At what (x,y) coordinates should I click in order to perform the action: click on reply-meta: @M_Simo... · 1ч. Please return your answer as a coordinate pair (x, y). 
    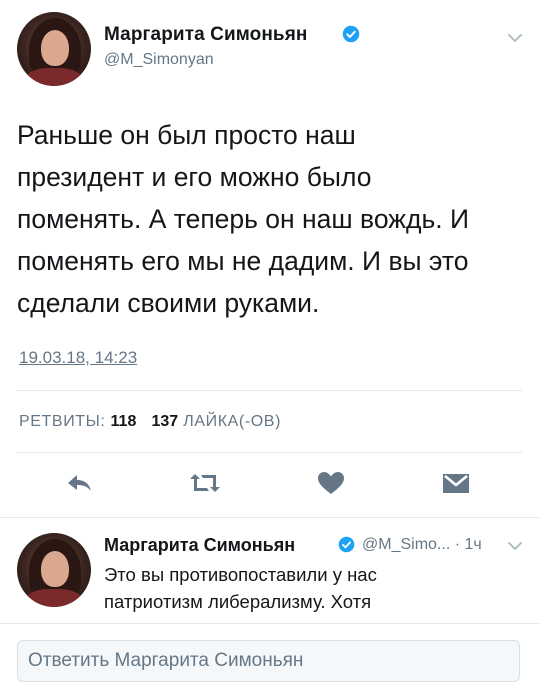
    Looking at the image, I should click on (422, 545).